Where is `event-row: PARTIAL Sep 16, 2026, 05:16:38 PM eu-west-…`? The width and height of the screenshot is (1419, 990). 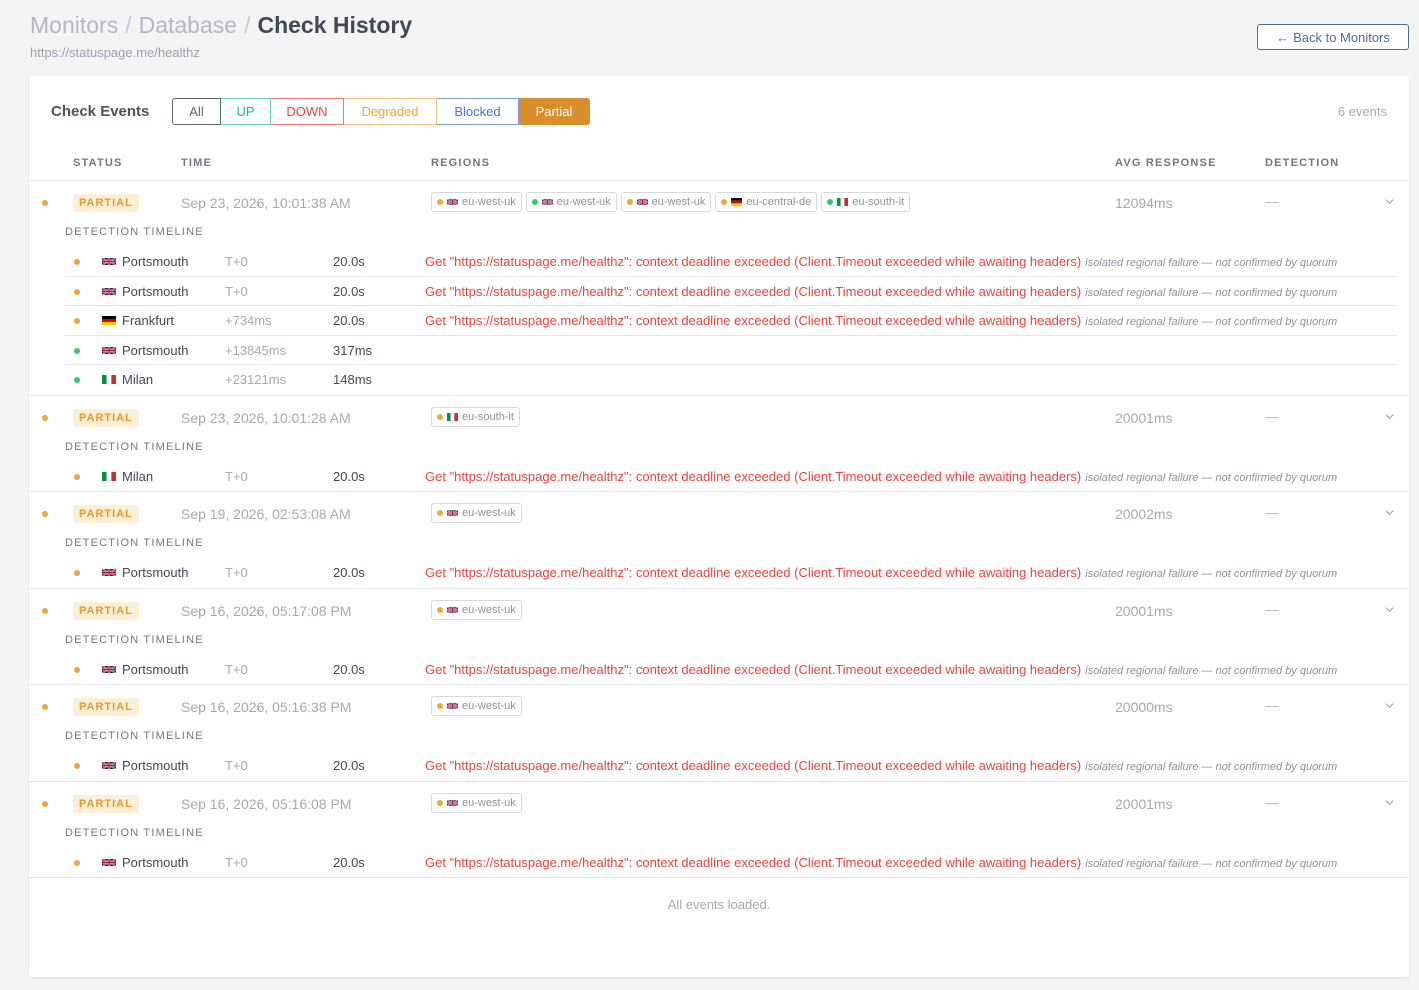
event-row: PARTIAL Sep 16, 2026, 05:16:38 PM eu-west-… is located at coordinates (719, 733).